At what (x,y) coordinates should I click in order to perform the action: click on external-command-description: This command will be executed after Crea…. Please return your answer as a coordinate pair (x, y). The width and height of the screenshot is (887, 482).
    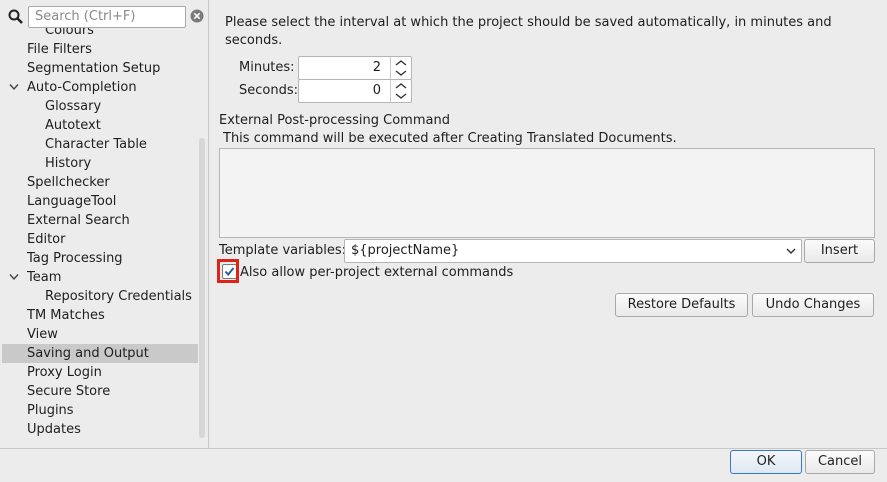
    Looking at the image, I should click on (450, 138).